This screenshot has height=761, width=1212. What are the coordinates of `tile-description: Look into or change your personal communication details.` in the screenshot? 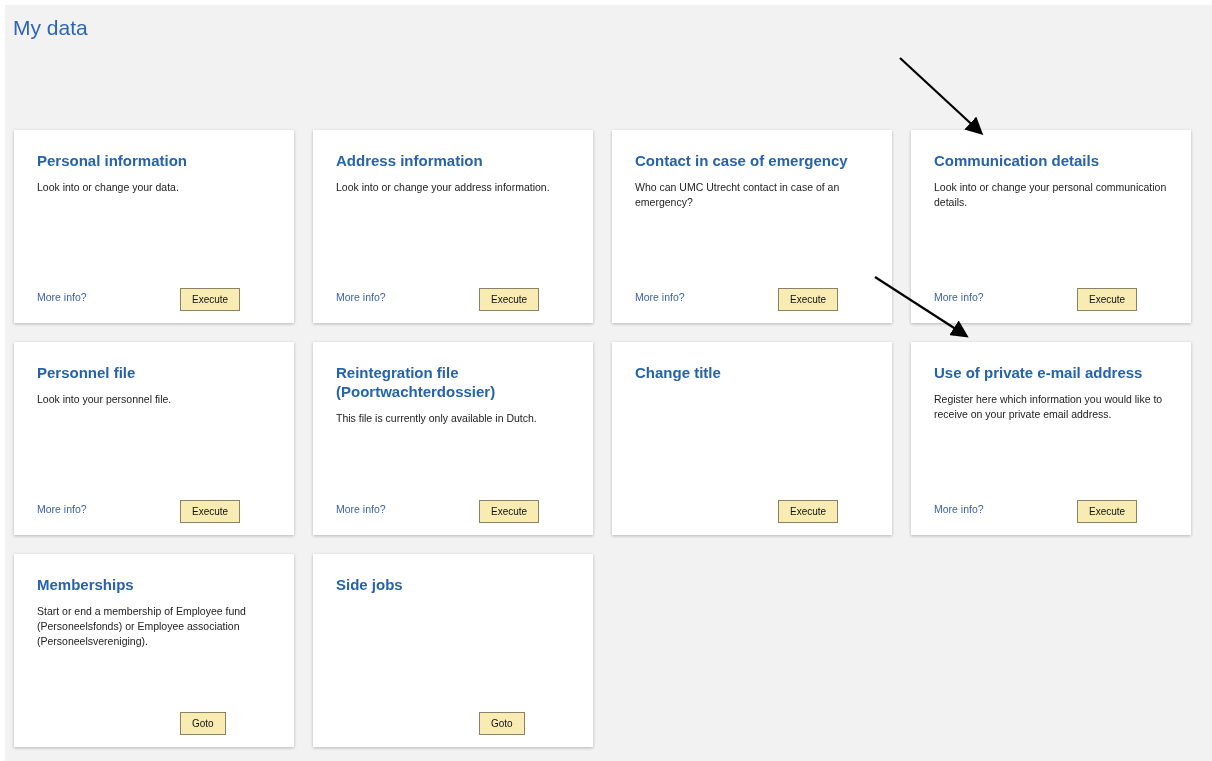 It's located at (1051, 195).